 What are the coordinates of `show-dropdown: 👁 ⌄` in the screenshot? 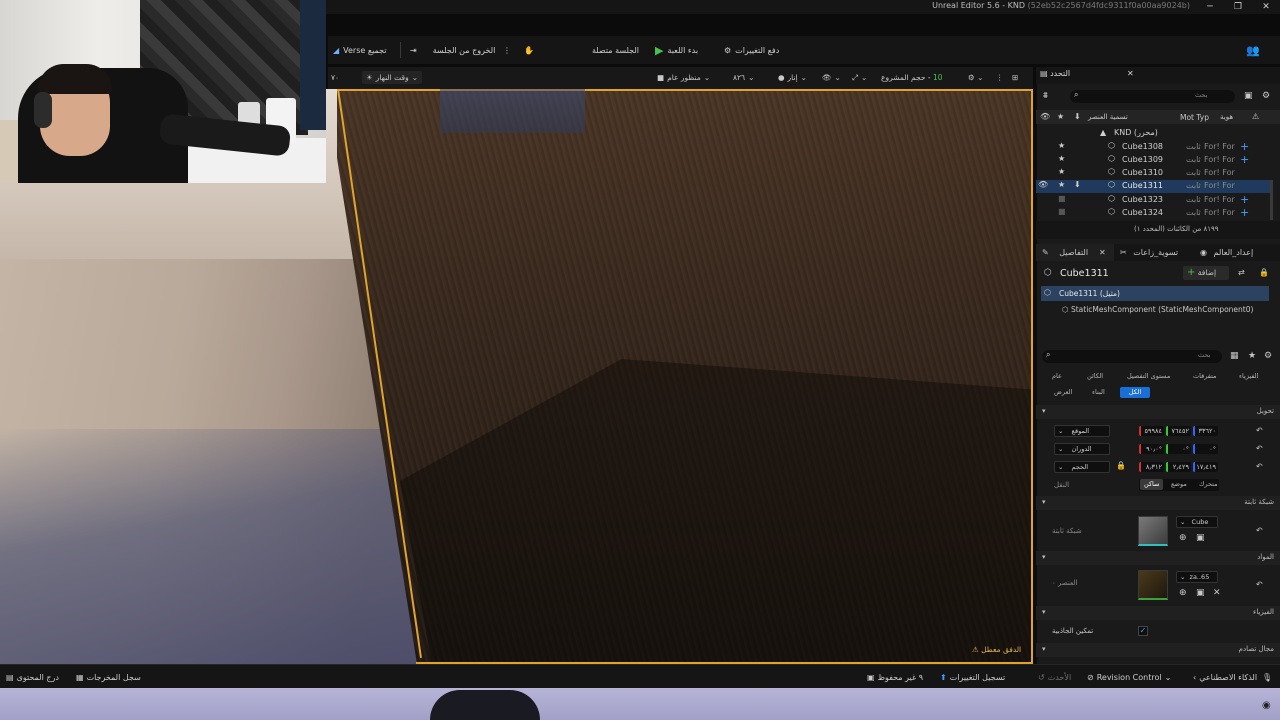 It's located at (831, 77).